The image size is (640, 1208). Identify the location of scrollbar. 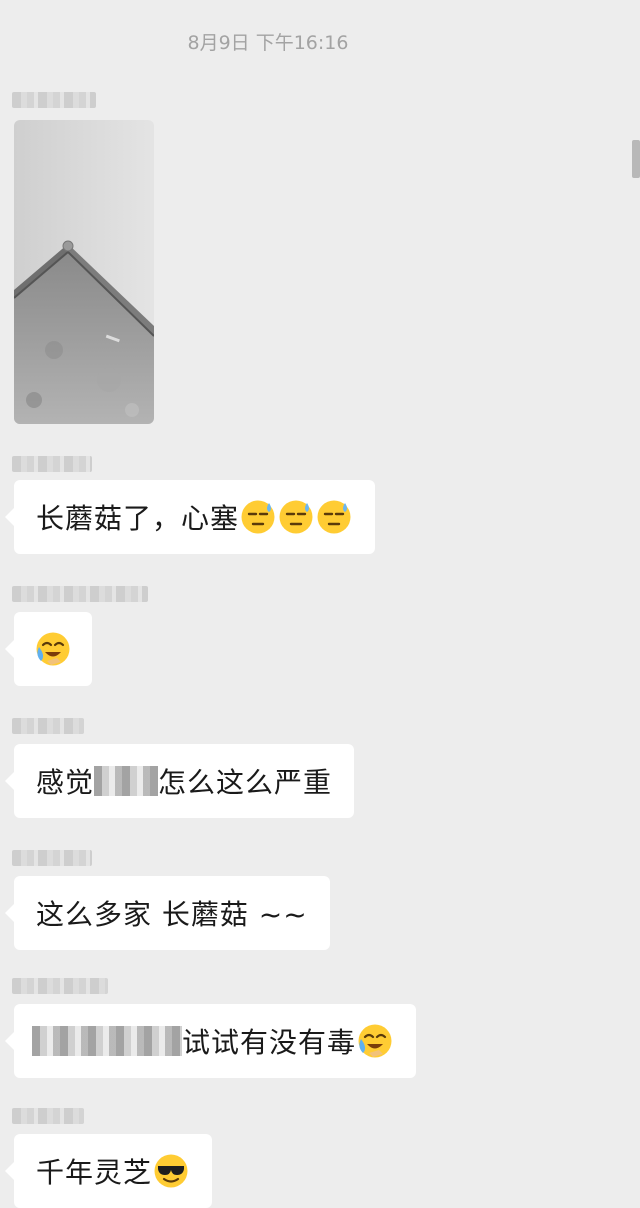
(636, 159).